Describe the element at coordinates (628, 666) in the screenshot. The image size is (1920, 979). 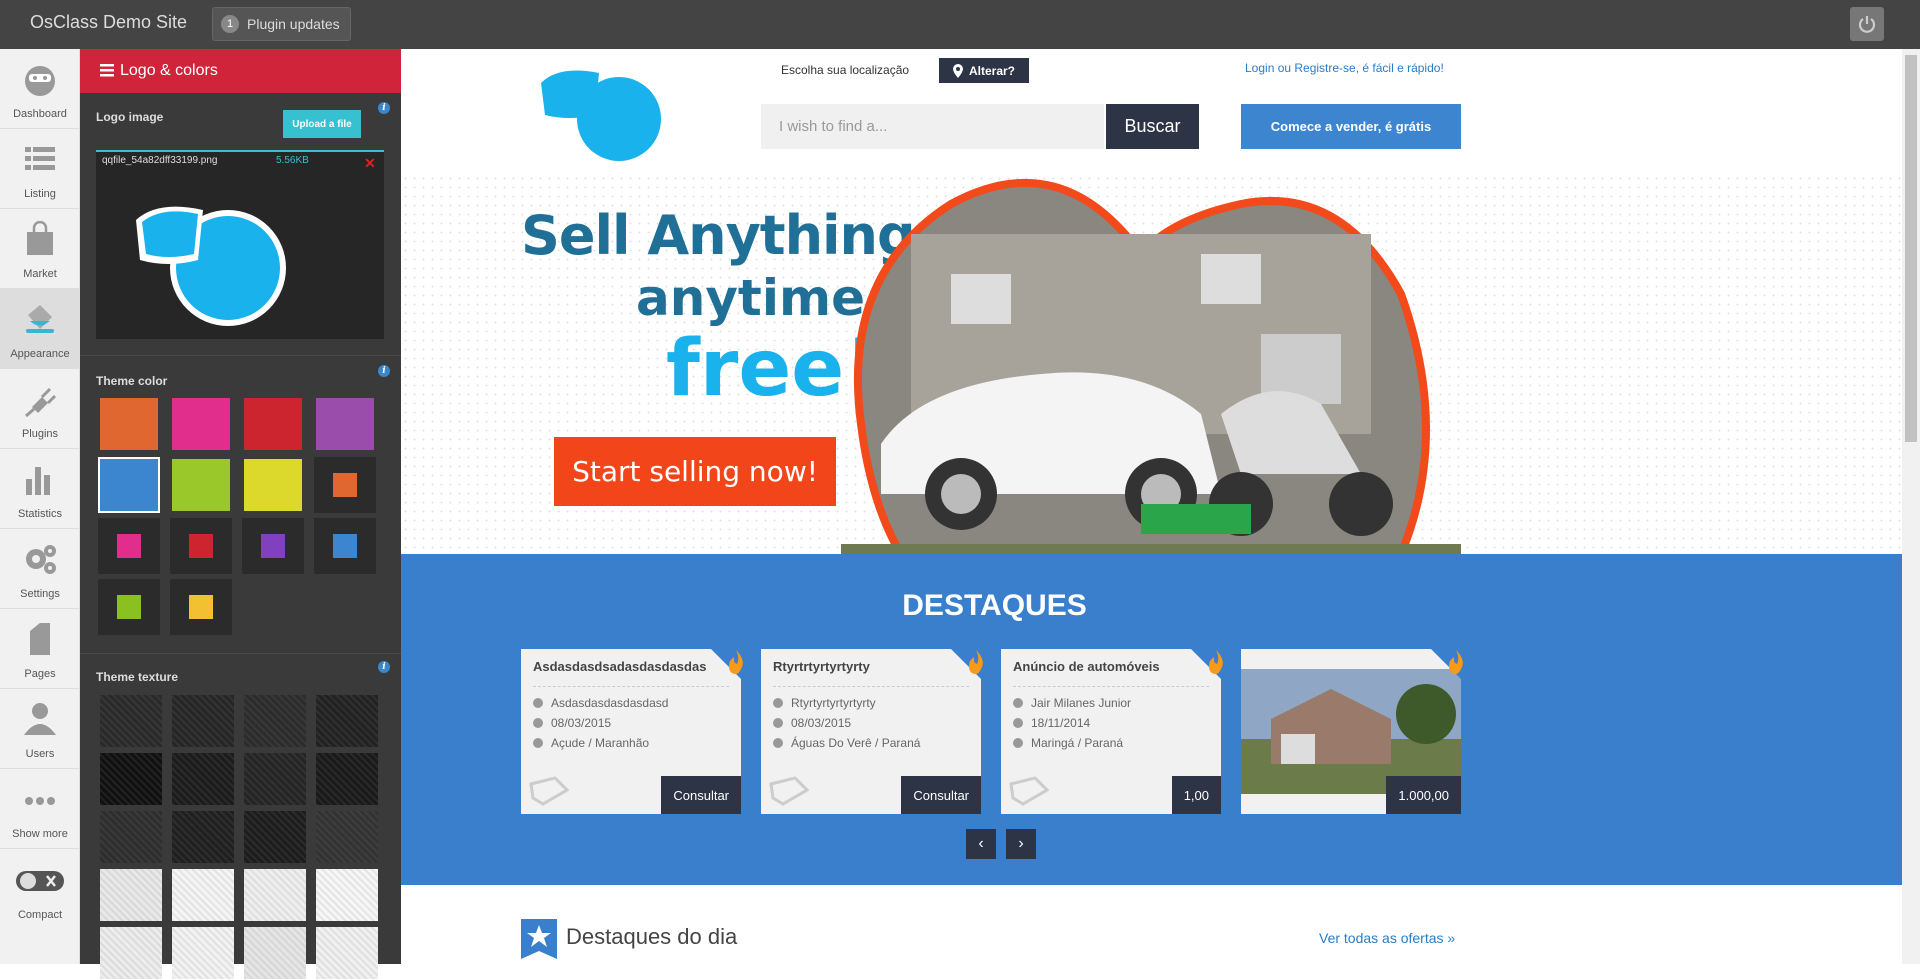
I see `card-title: Asdasdasdsadasdasdasdas` at that location.